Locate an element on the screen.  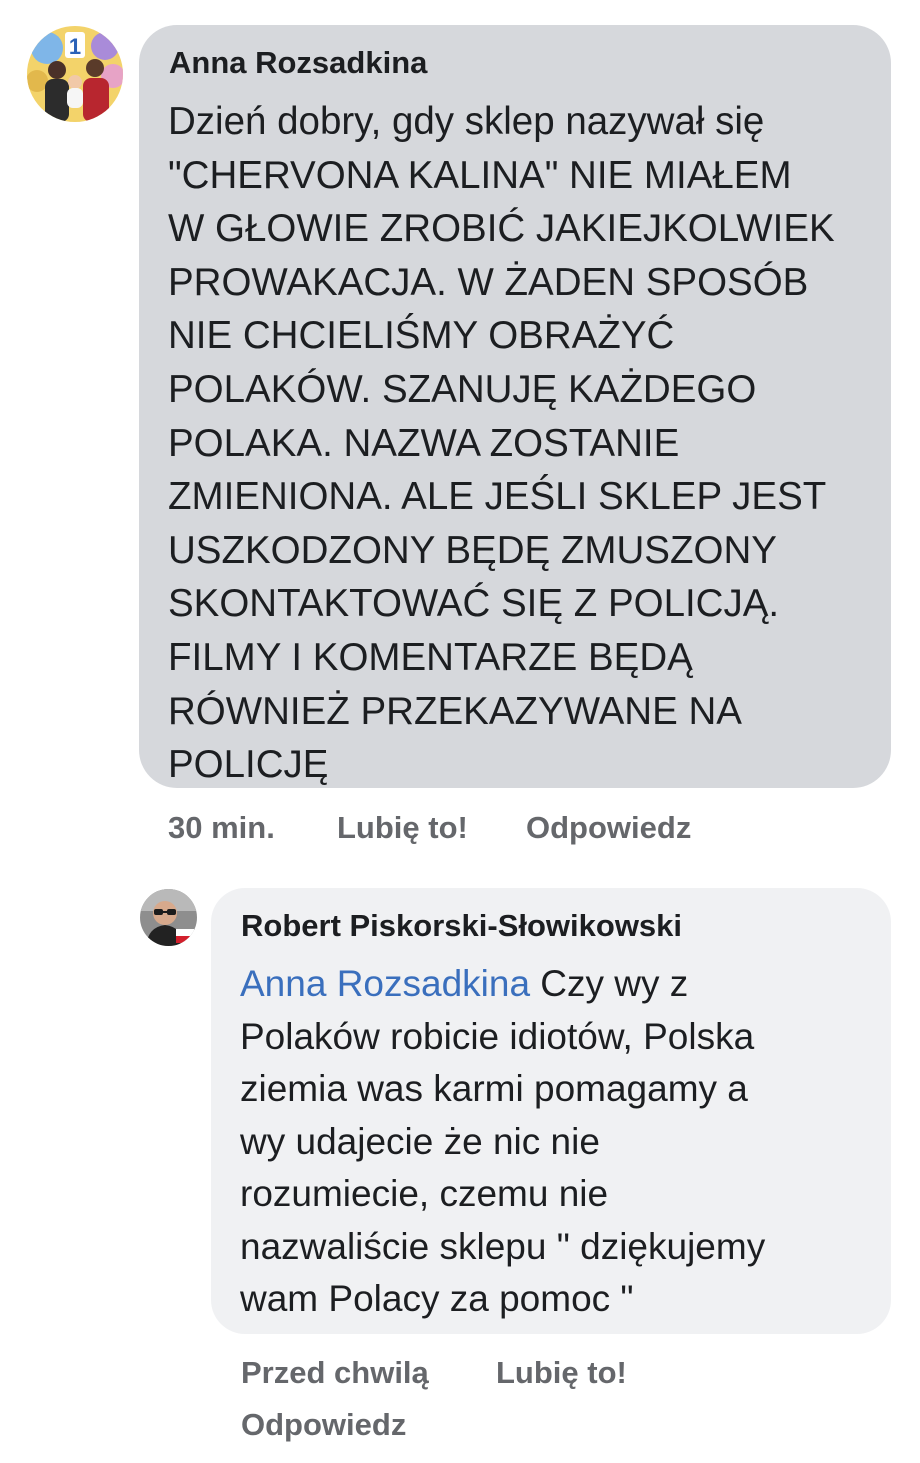
reply-author: Robert Piskorski-Słowikowski is located at coordinates (461, 926).